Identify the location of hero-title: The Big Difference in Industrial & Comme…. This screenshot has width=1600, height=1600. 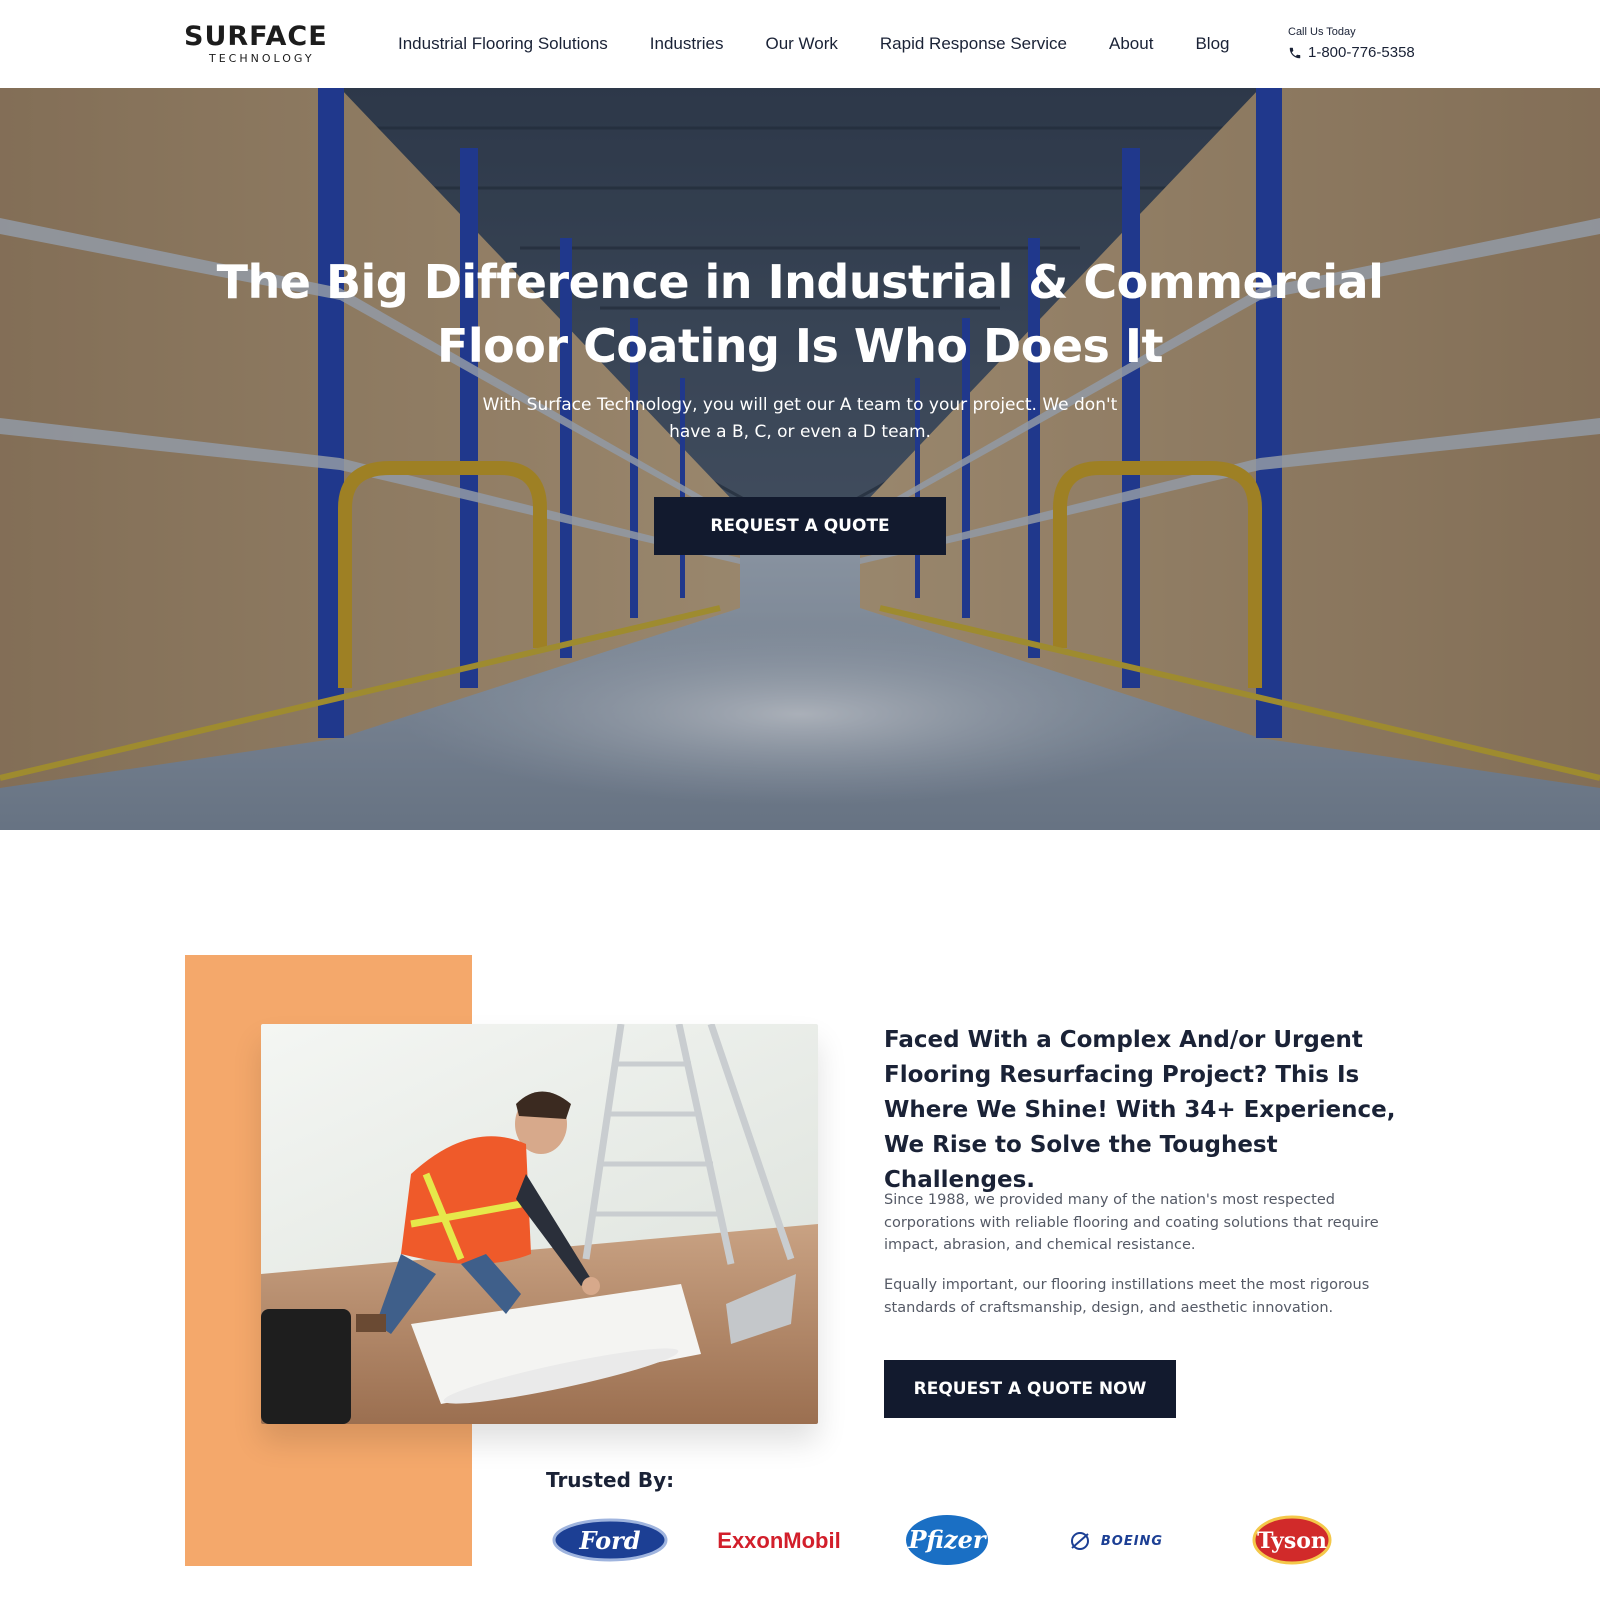
(800, 314).